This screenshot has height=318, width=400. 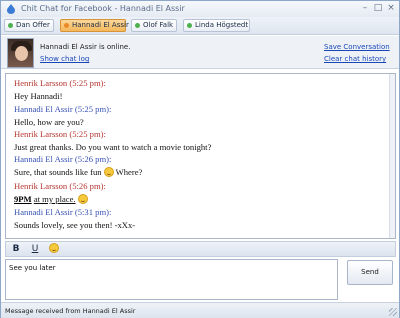 I want to click on tab-label: Olof Falk, so click(x=158, y=25).